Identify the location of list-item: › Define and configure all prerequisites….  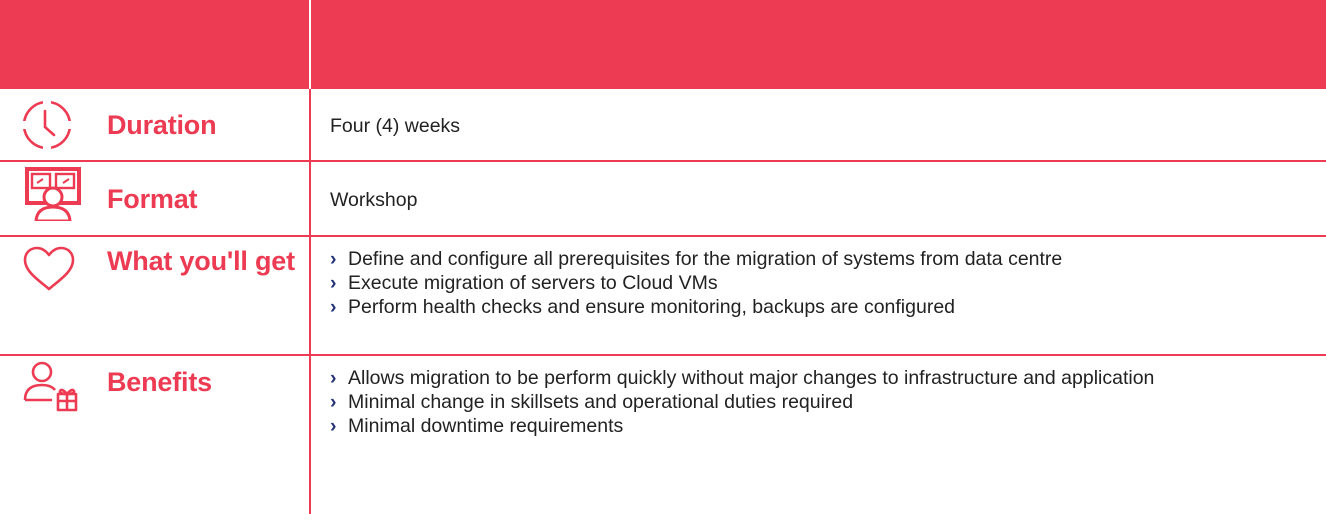
(818, 259).